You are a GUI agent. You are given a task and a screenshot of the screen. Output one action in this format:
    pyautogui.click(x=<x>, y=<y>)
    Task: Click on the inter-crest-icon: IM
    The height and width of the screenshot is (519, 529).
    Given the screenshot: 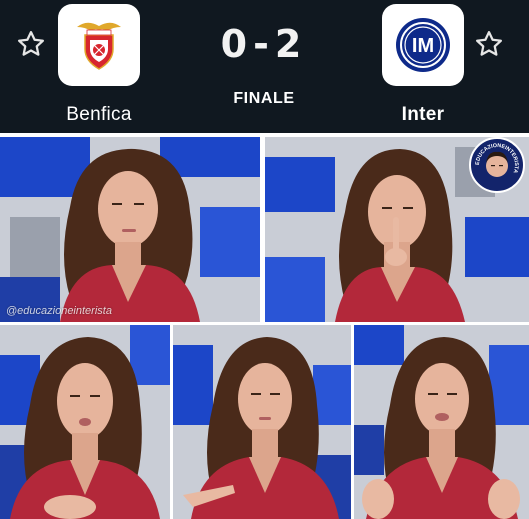 What is the action you would take?
    pyautogui.click(x=423, y=45)
    